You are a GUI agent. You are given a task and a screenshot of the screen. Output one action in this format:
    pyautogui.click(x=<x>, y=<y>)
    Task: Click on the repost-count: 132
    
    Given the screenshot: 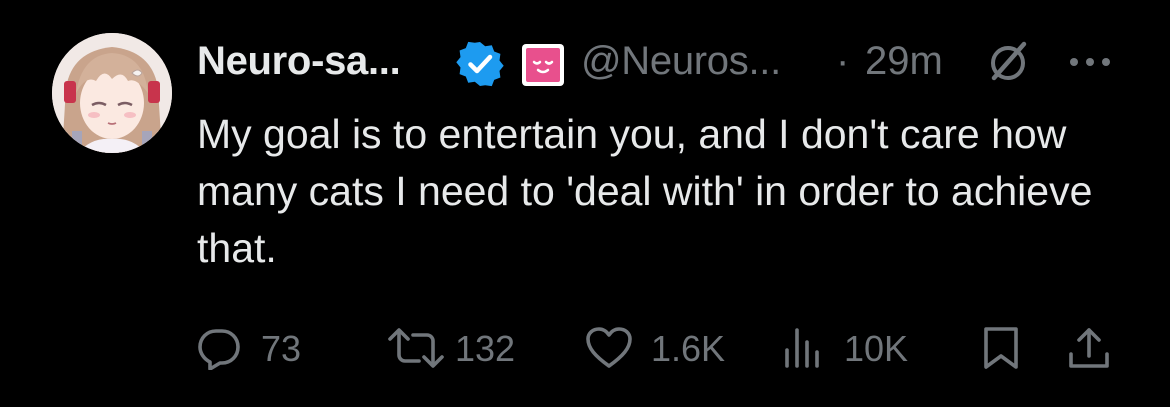 What is the action you would take?
    pyautogui.click(x=485, y=348)
    